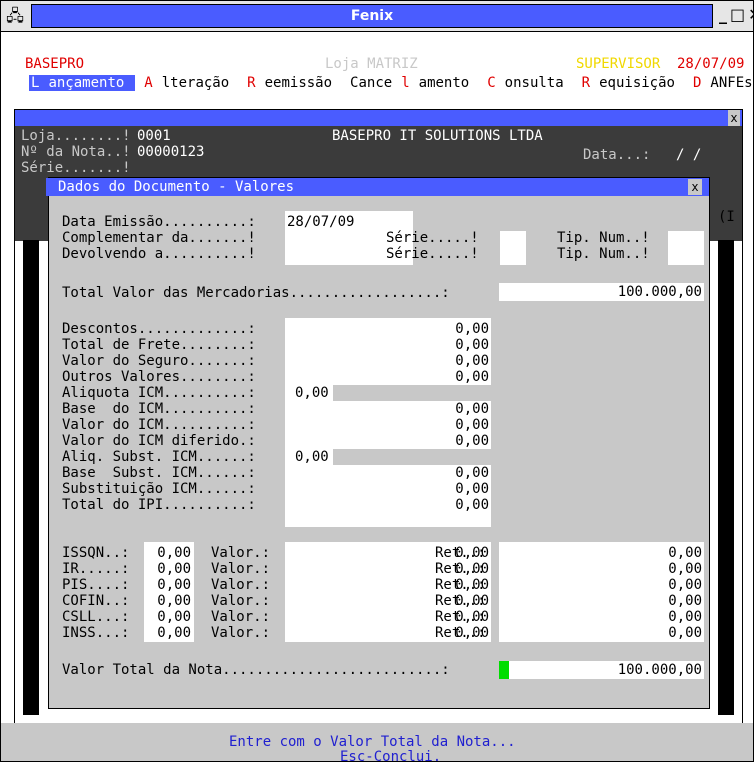 The image size is (754, 762). I want to click on minimize-icon: _, so click(723, 15).